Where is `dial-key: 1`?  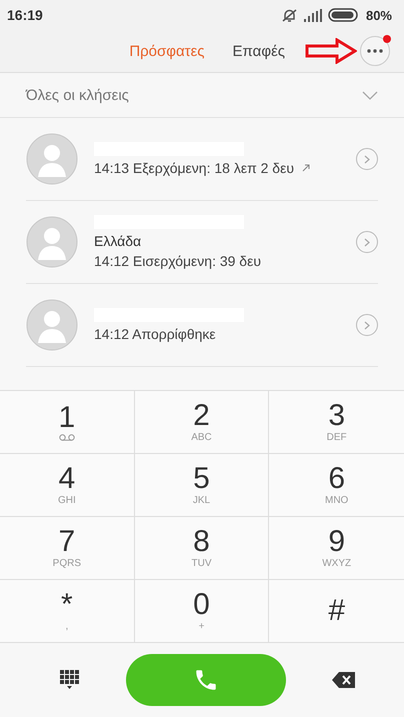 dial-key: 1 is located at coordinates (67, 422).